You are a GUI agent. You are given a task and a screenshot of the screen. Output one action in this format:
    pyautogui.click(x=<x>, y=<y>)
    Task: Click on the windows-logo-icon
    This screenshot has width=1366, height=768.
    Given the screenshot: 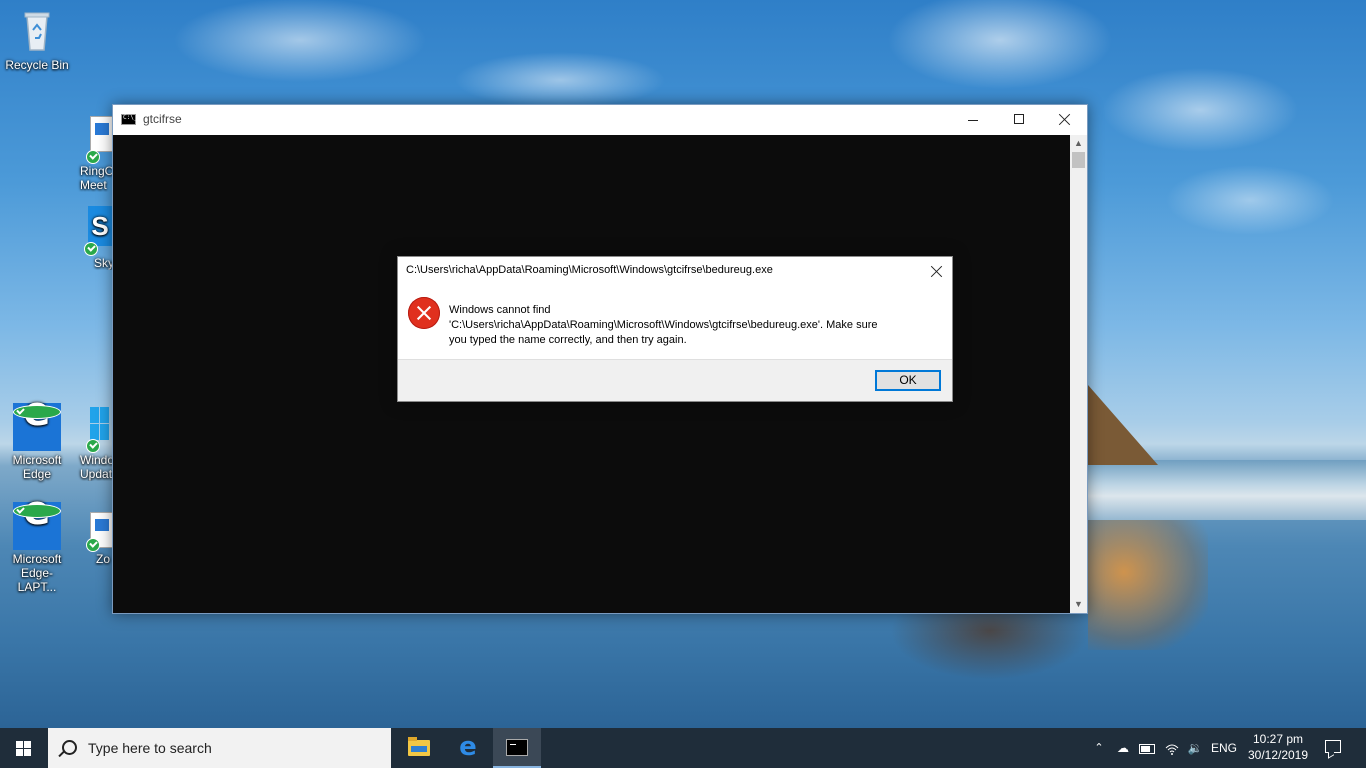 What is the action you would take?
    pyautogui.click(x=24, y=748)
    